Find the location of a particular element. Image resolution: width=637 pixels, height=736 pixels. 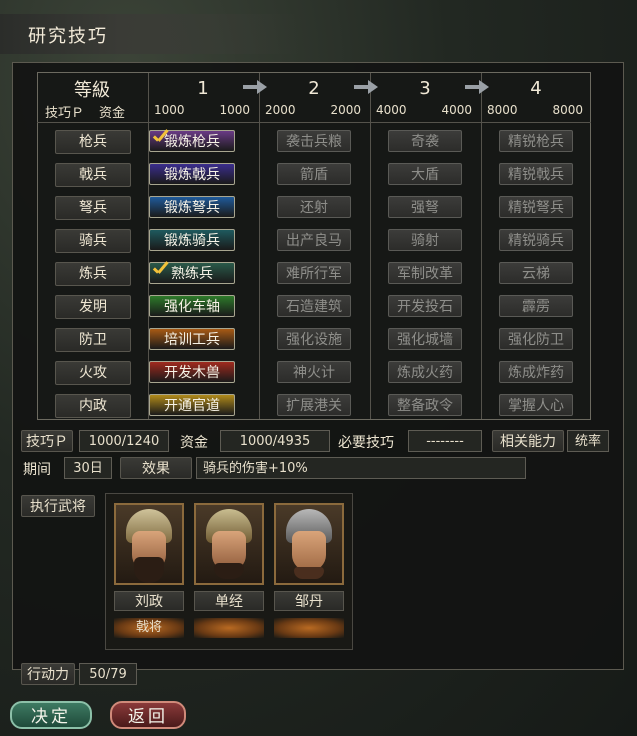

funds-label: 资金 is located at coordinates (194, 443).